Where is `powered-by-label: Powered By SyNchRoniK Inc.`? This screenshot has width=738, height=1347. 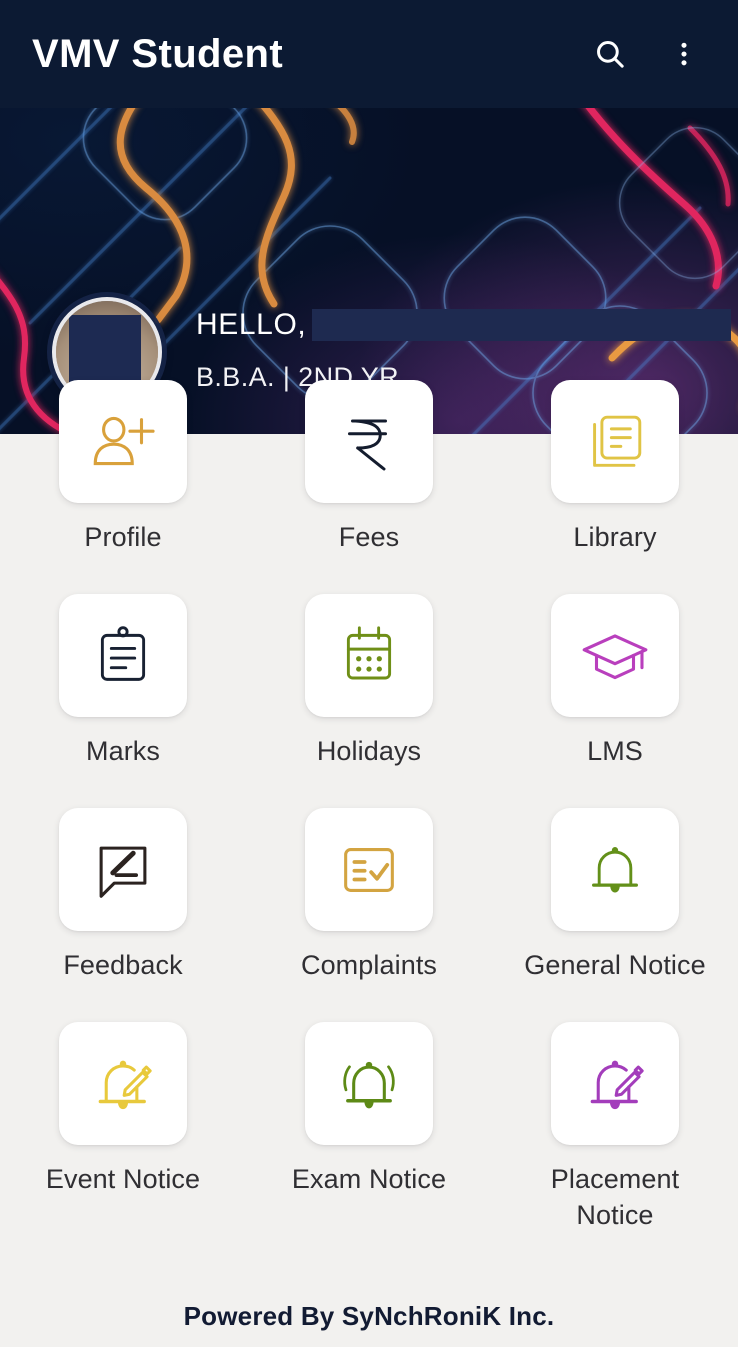 powered-by-label: Powered By SyNchRoniK Inc. is located at coordinates (369, 1315).